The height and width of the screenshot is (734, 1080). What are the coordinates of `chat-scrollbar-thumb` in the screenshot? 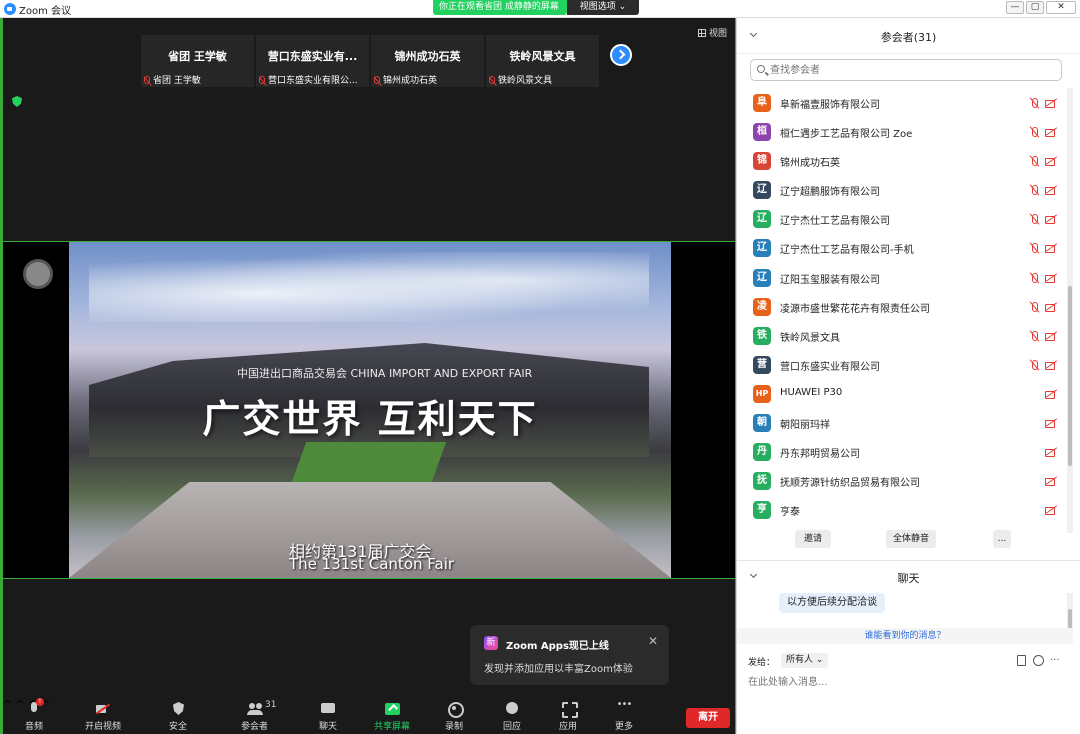 It's located at (1070, 619).